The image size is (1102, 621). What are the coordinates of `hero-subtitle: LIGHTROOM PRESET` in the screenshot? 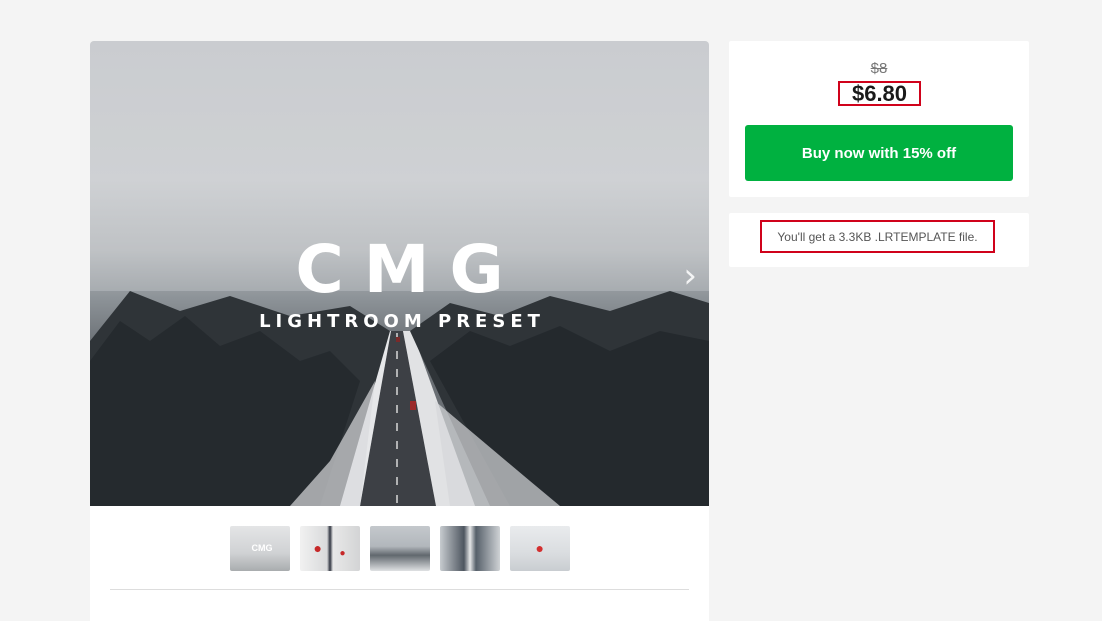 It's located at (402, 321).